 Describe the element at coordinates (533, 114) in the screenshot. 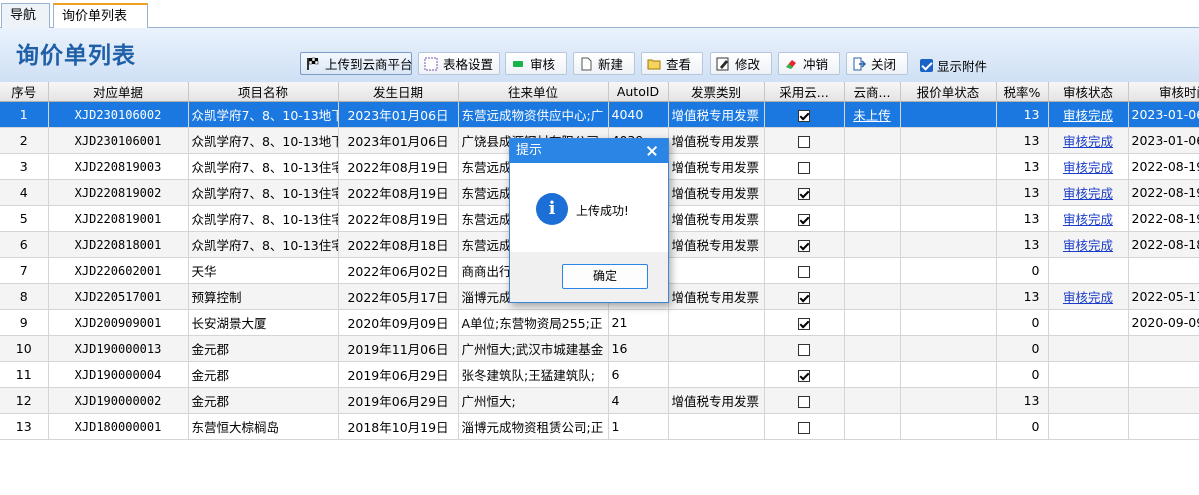

I see `cell-unit: 东营远成物资供应中心;广` at that location.